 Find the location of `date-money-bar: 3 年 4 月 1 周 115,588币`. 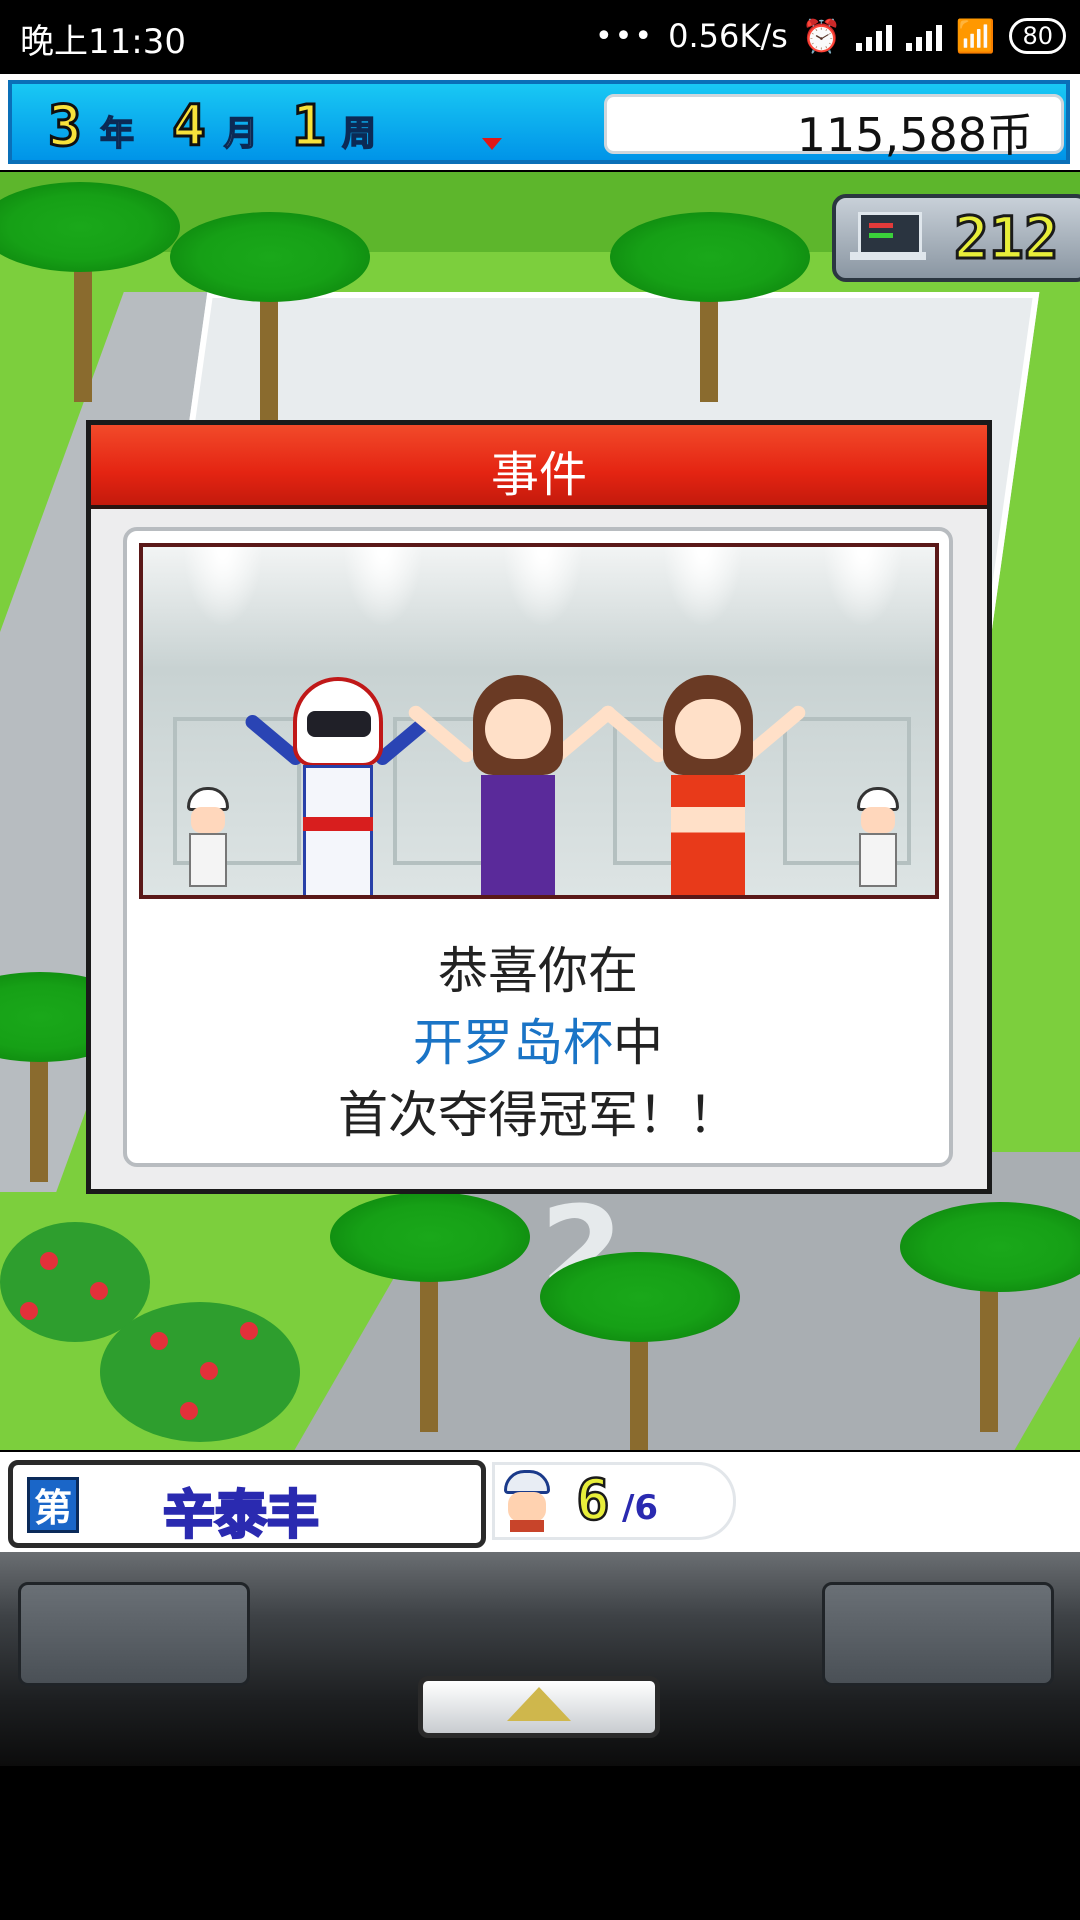

date-money-bar: 3 年 4 月 1 周 115,588币 is located at coordinates (539, 122).